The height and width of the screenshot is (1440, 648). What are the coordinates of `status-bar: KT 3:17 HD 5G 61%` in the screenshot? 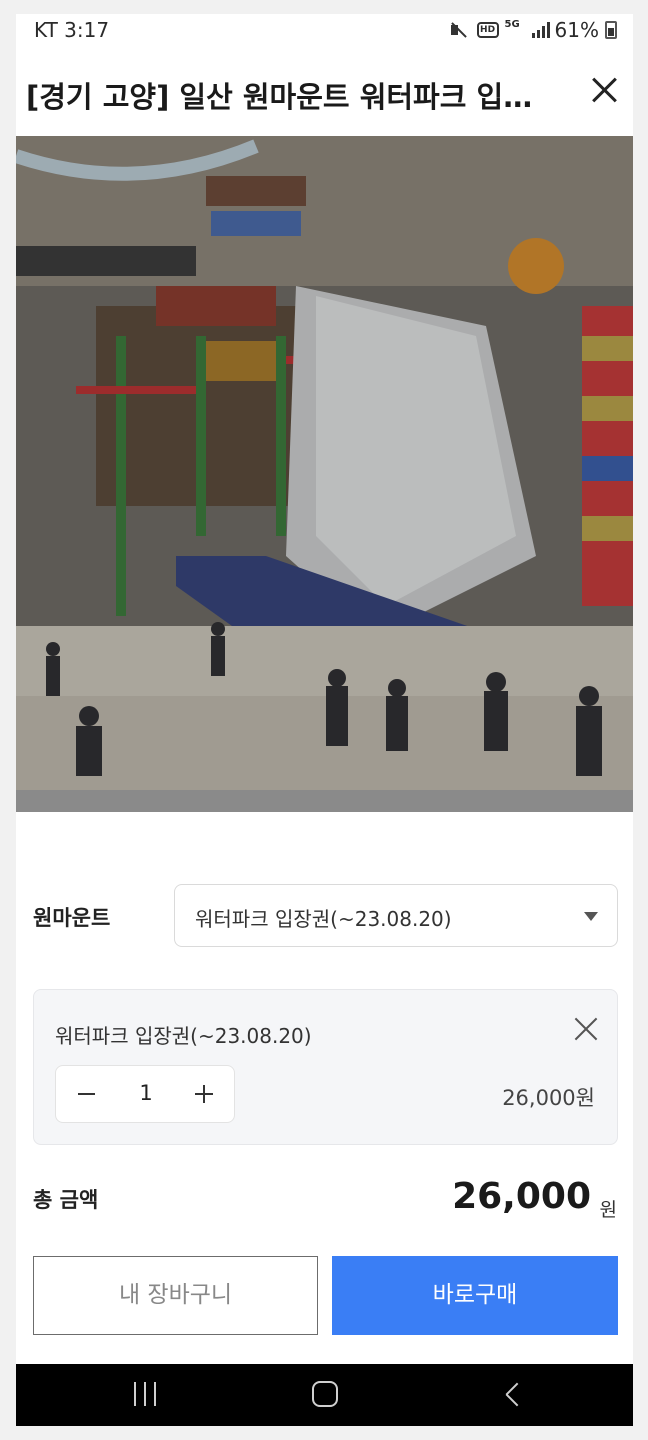 It's located at (324, 31).